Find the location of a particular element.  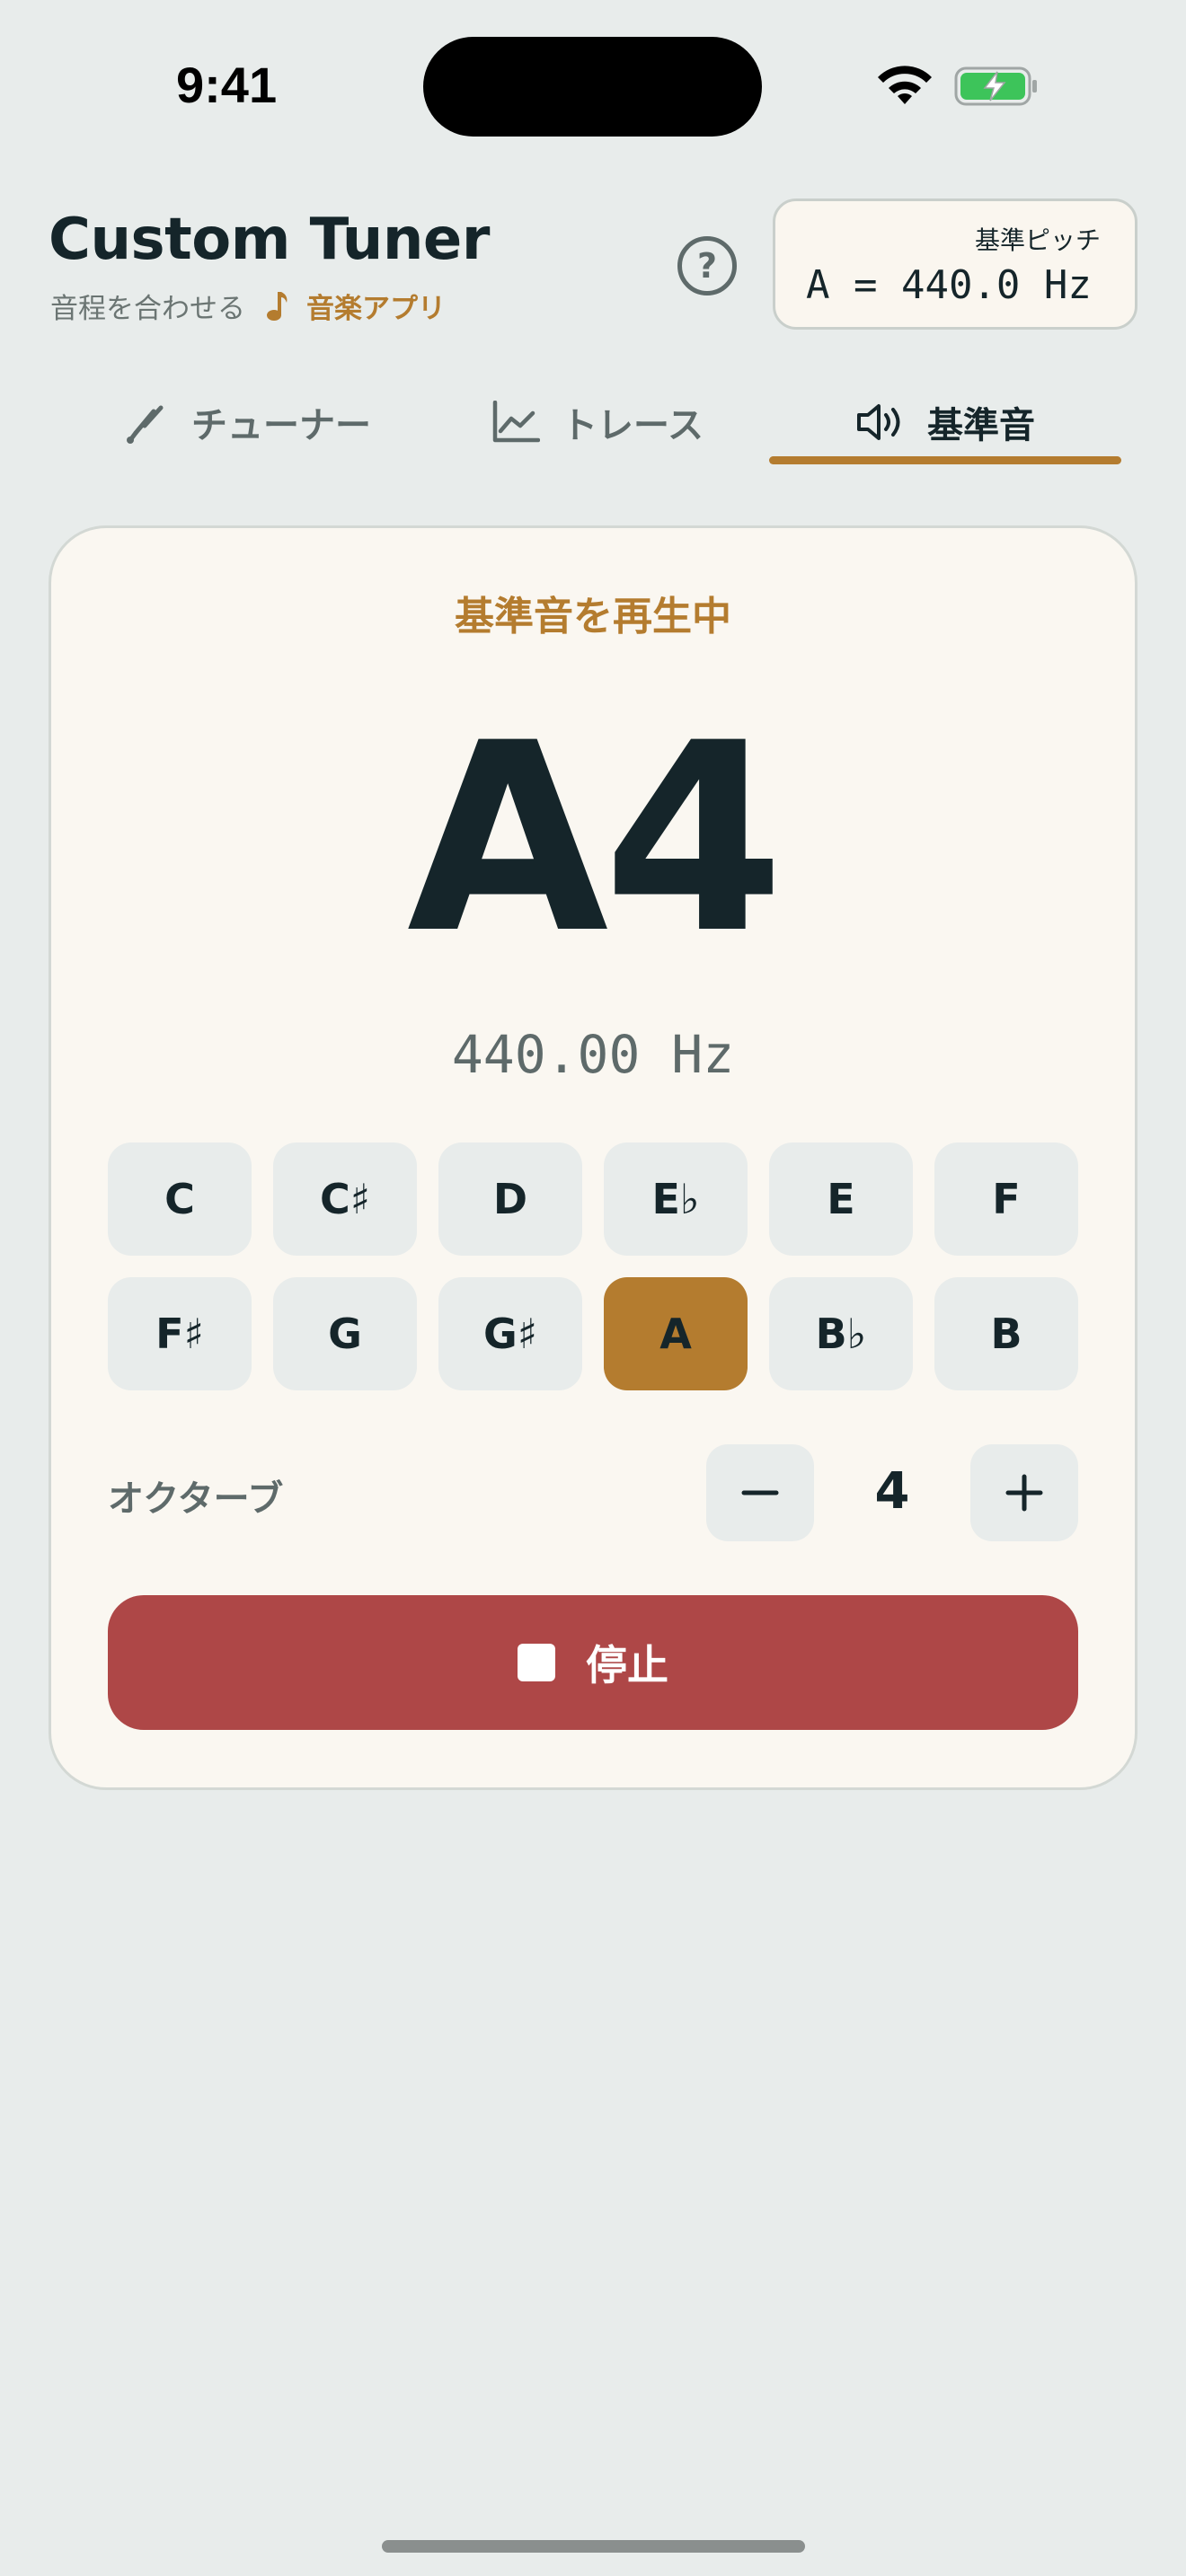

note-button-f-sharp: F♯ is located at coordinates (180, 1333).